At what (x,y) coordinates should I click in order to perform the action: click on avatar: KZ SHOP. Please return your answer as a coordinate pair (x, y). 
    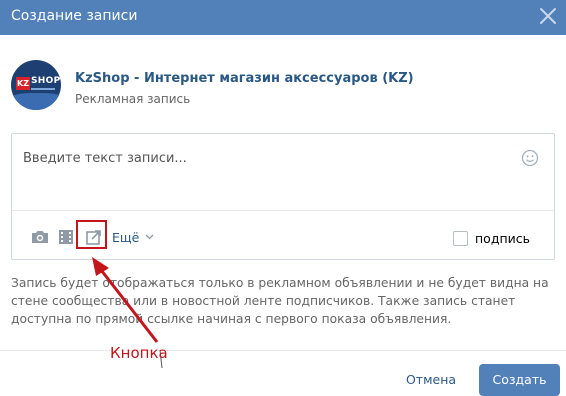
    Looking at the image, I should click on (36, 85).